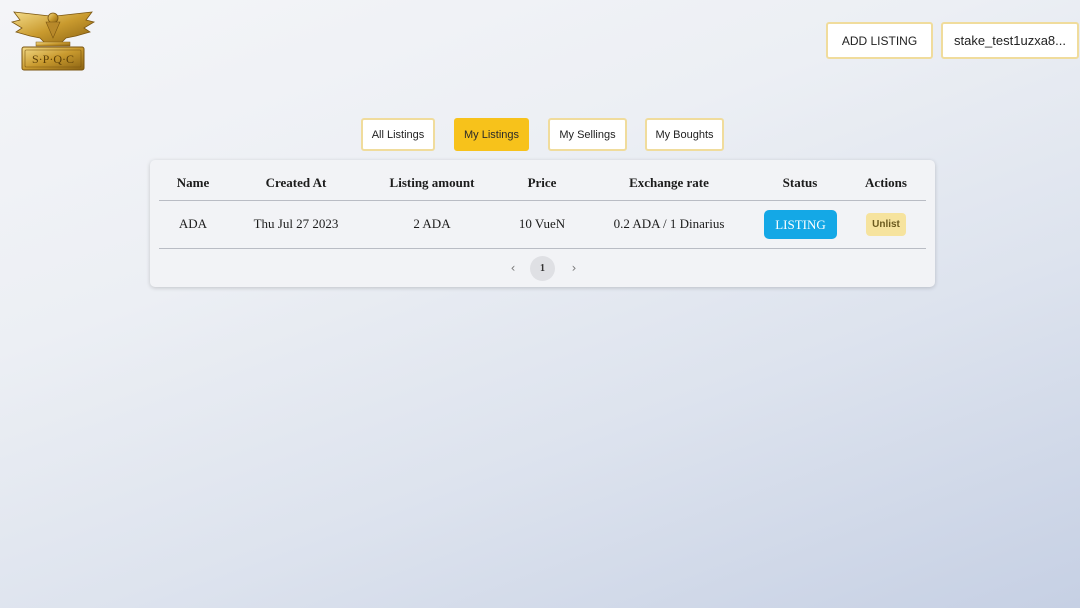 Image resolution: width=1080 pixels, height=608 pixels. What do you see at coordinates (542, 200) in the screenshot?
I see `header-divider` at bounding box center [542, 200].